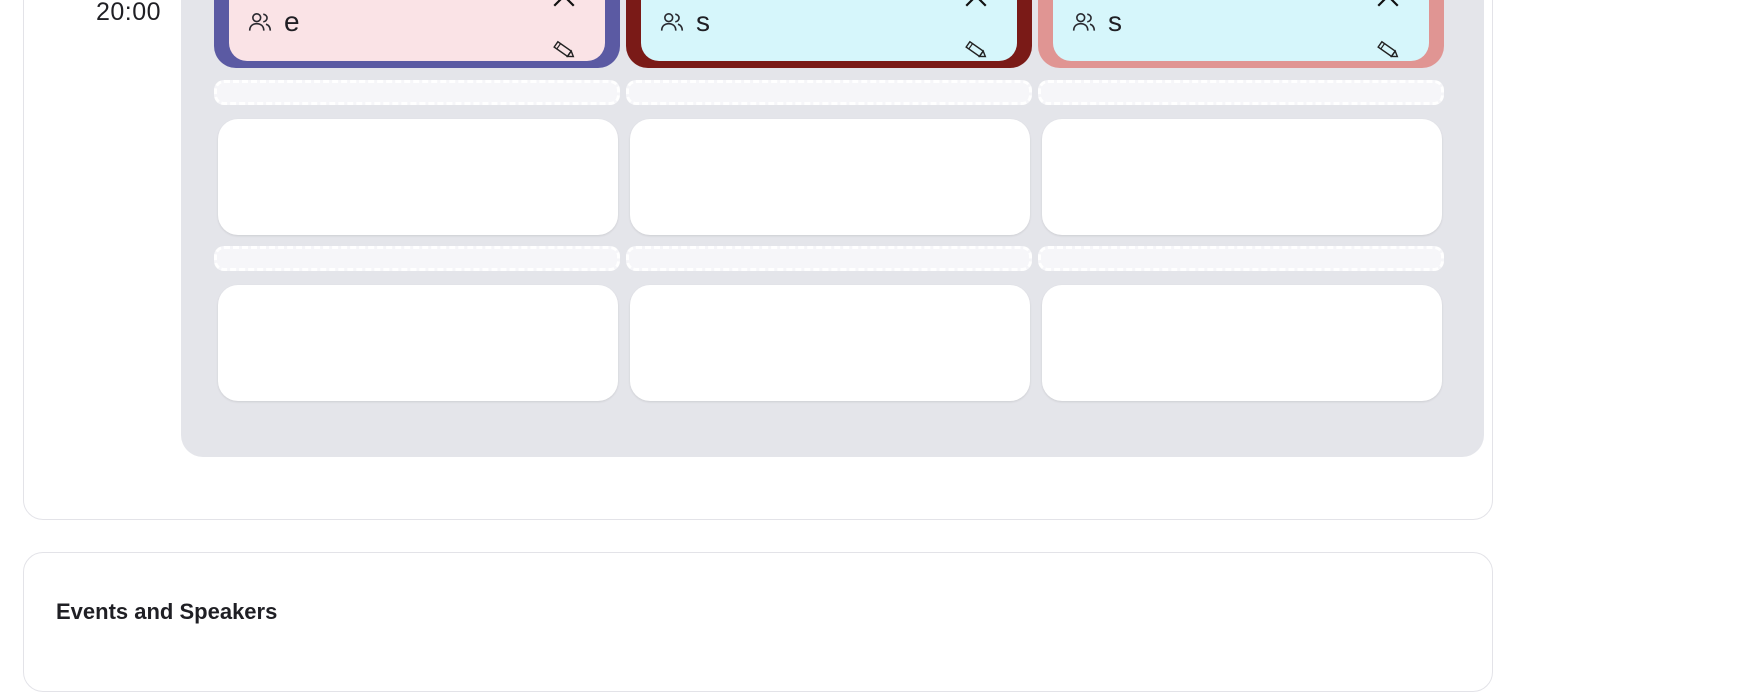 This screenshot has width=1752, height=692. I want to click on time-label: 20:00, so click(129, 13).